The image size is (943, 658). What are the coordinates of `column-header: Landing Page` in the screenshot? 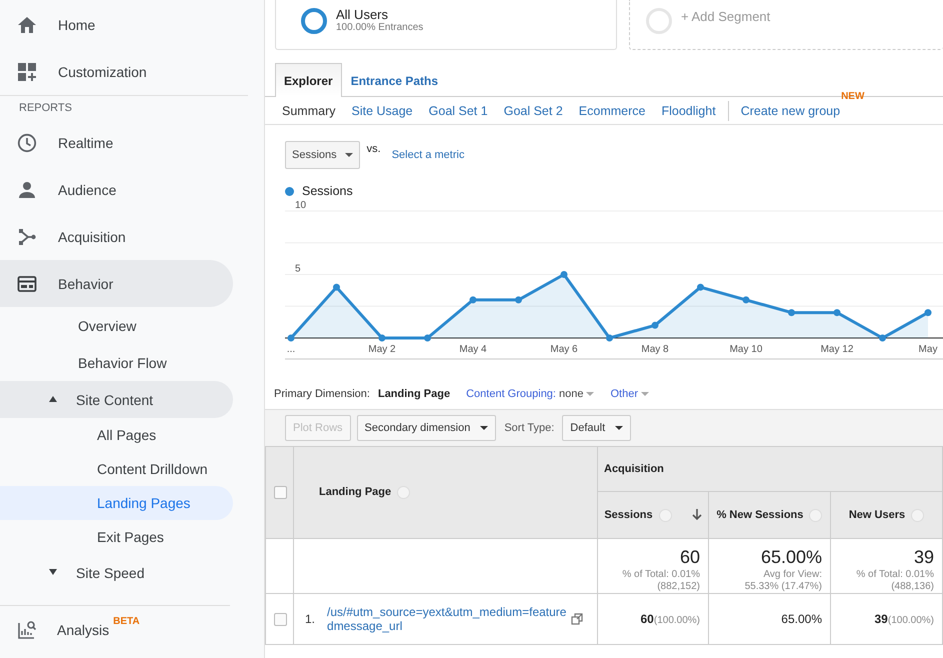 It's located at (355, 492).